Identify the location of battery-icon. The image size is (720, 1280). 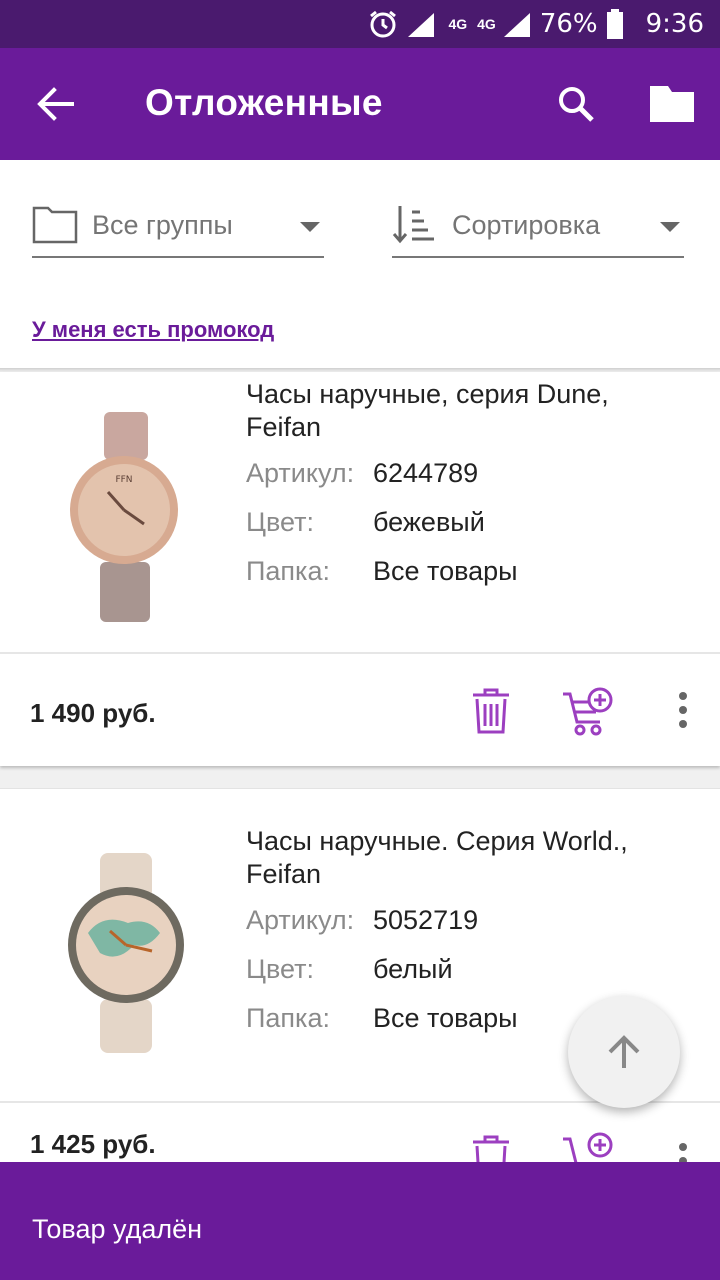
(614, 24).